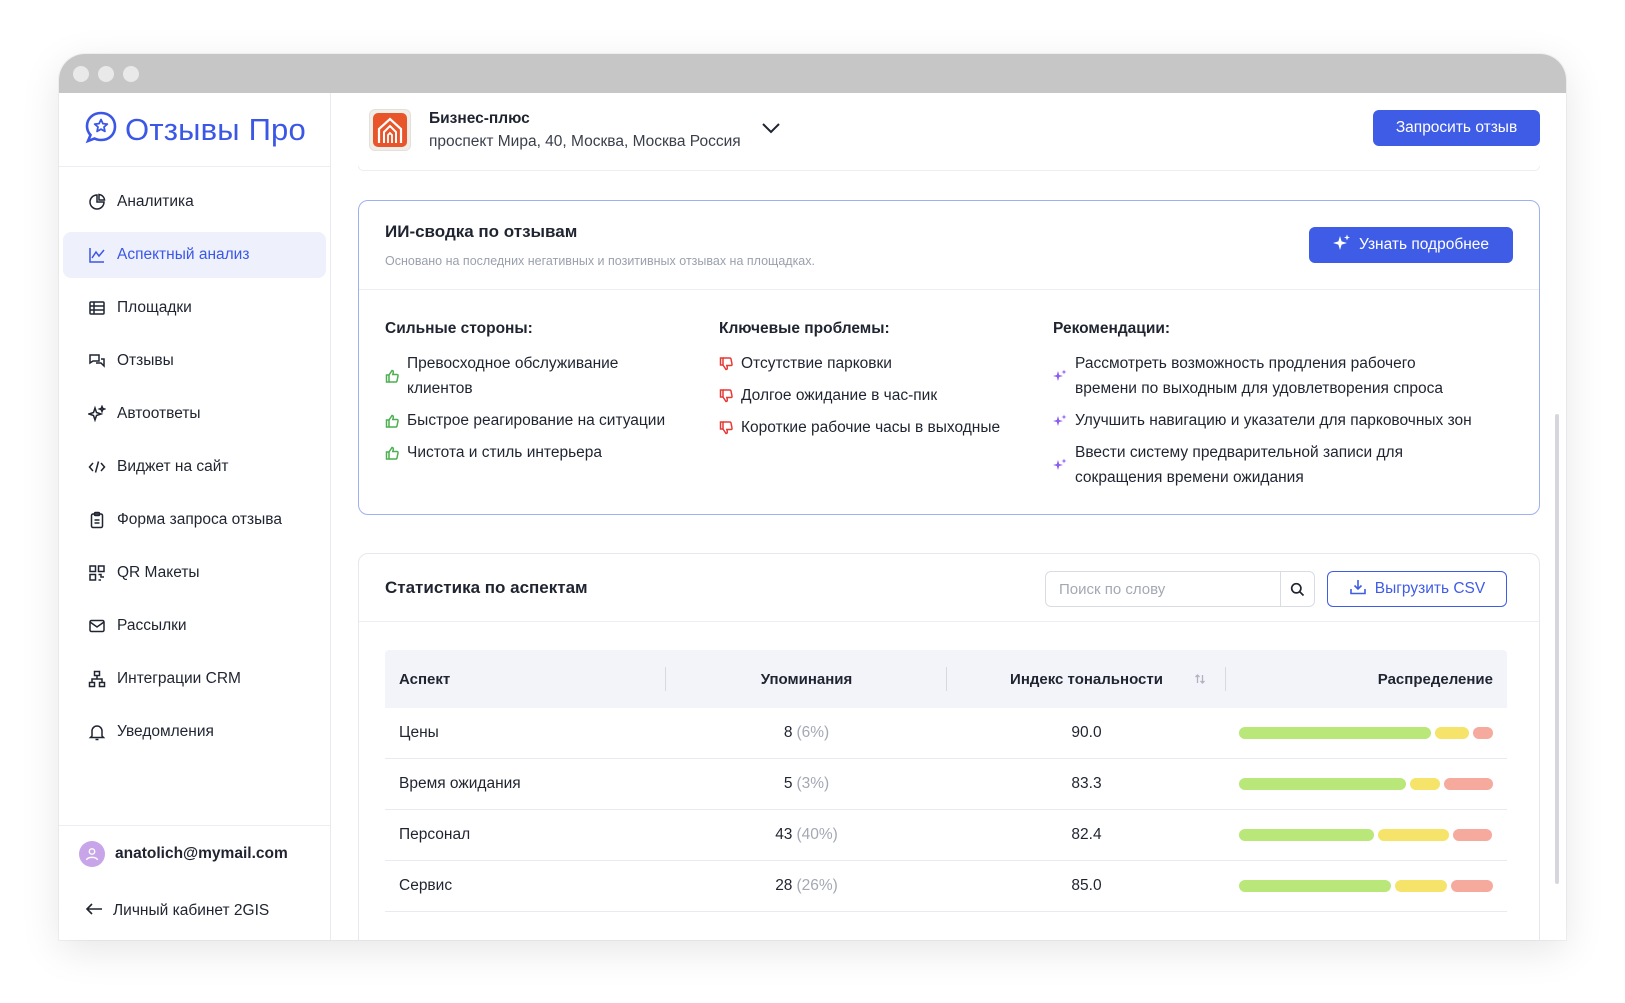 Image resolution: width=1625 pixels, height=1003 pixels. What do you see at coordinates (194, 626) in the screenshot?
I see `sidebar-item-mailings: Рассылки` at bounding box center [194, 626].